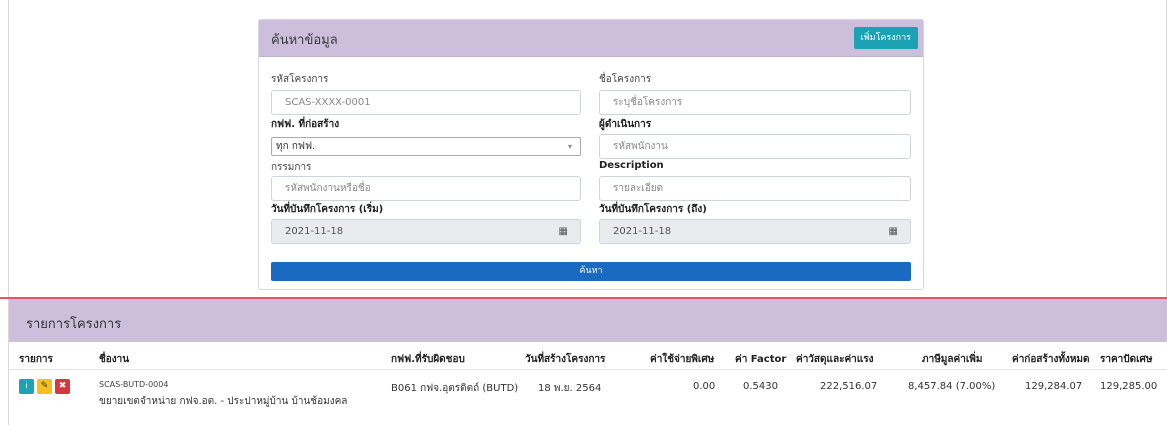  What do you see at coordinates (305, 124) in the screenshot?
I see `pea-label: กฟฟ. ที่ก่อสร้าง` at bounding box center [305, 124].